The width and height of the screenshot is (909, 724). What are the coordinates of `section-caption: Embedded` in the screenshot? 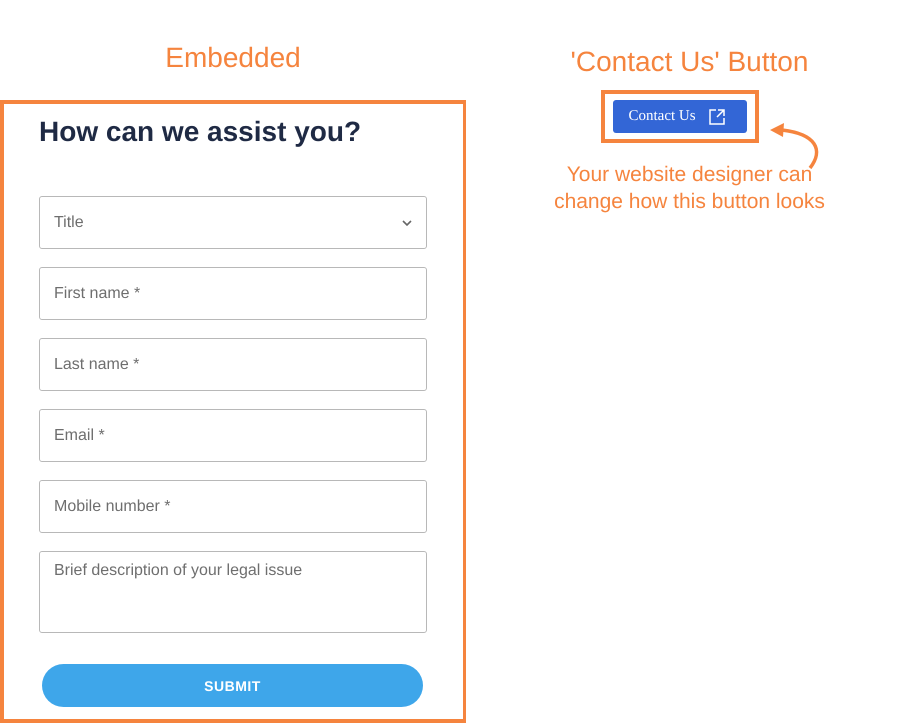 It's located at (233, 57).